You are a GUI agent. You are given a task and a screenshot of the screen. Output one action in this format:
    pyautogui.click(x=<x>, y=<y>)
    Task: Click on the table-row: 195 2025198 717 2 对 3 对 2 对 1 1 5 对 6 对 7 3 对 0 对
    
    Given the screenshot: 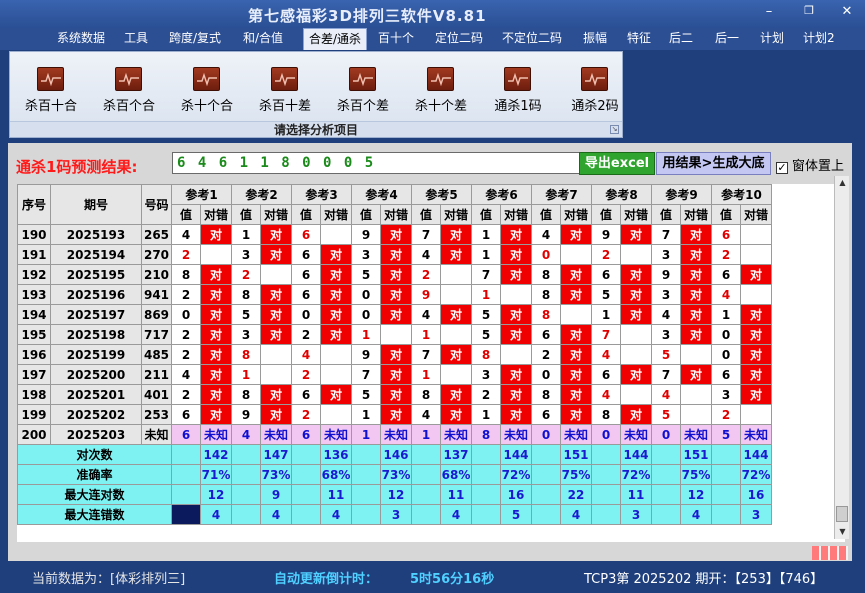 What is the action you would take?
    pyautogui.click(x=394, y=334)
    